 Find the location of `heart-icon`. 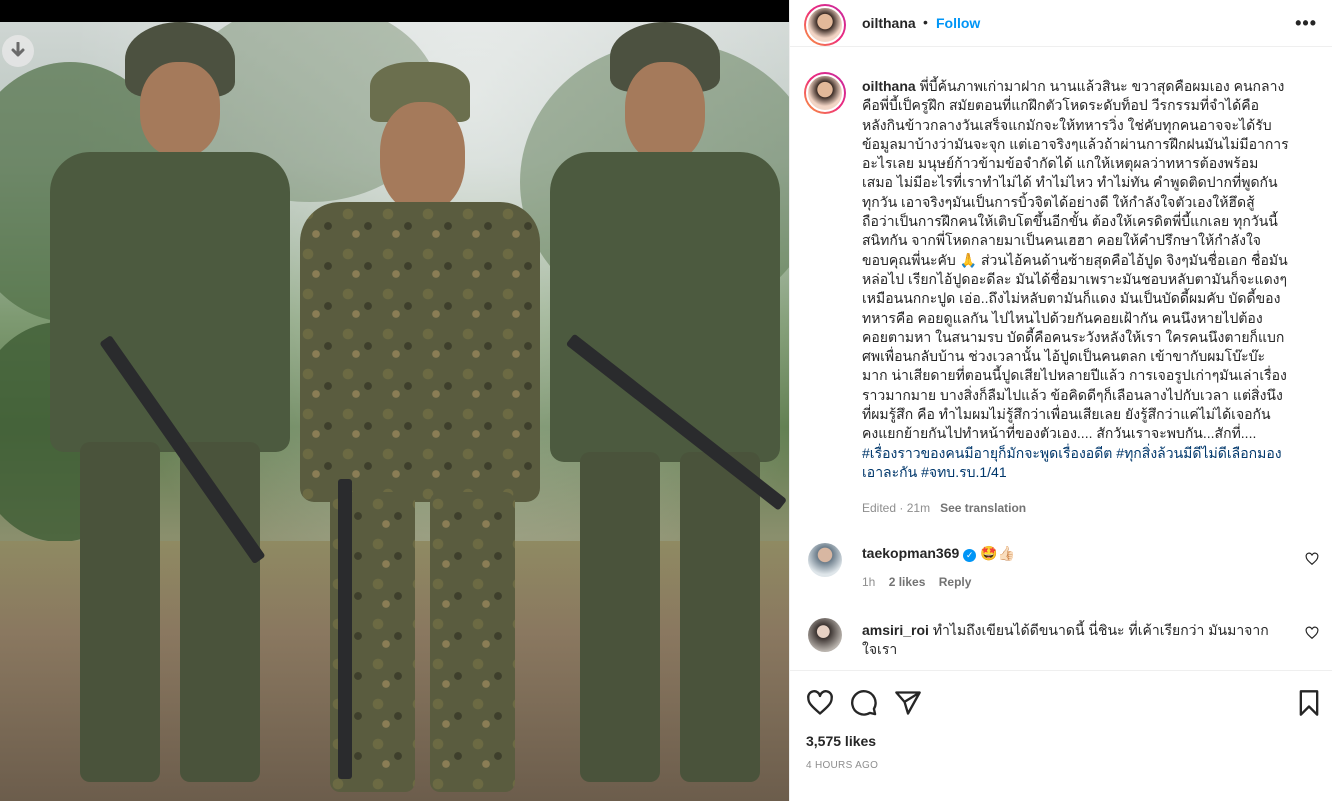

heart-icon is located at coordinates (820, 703).